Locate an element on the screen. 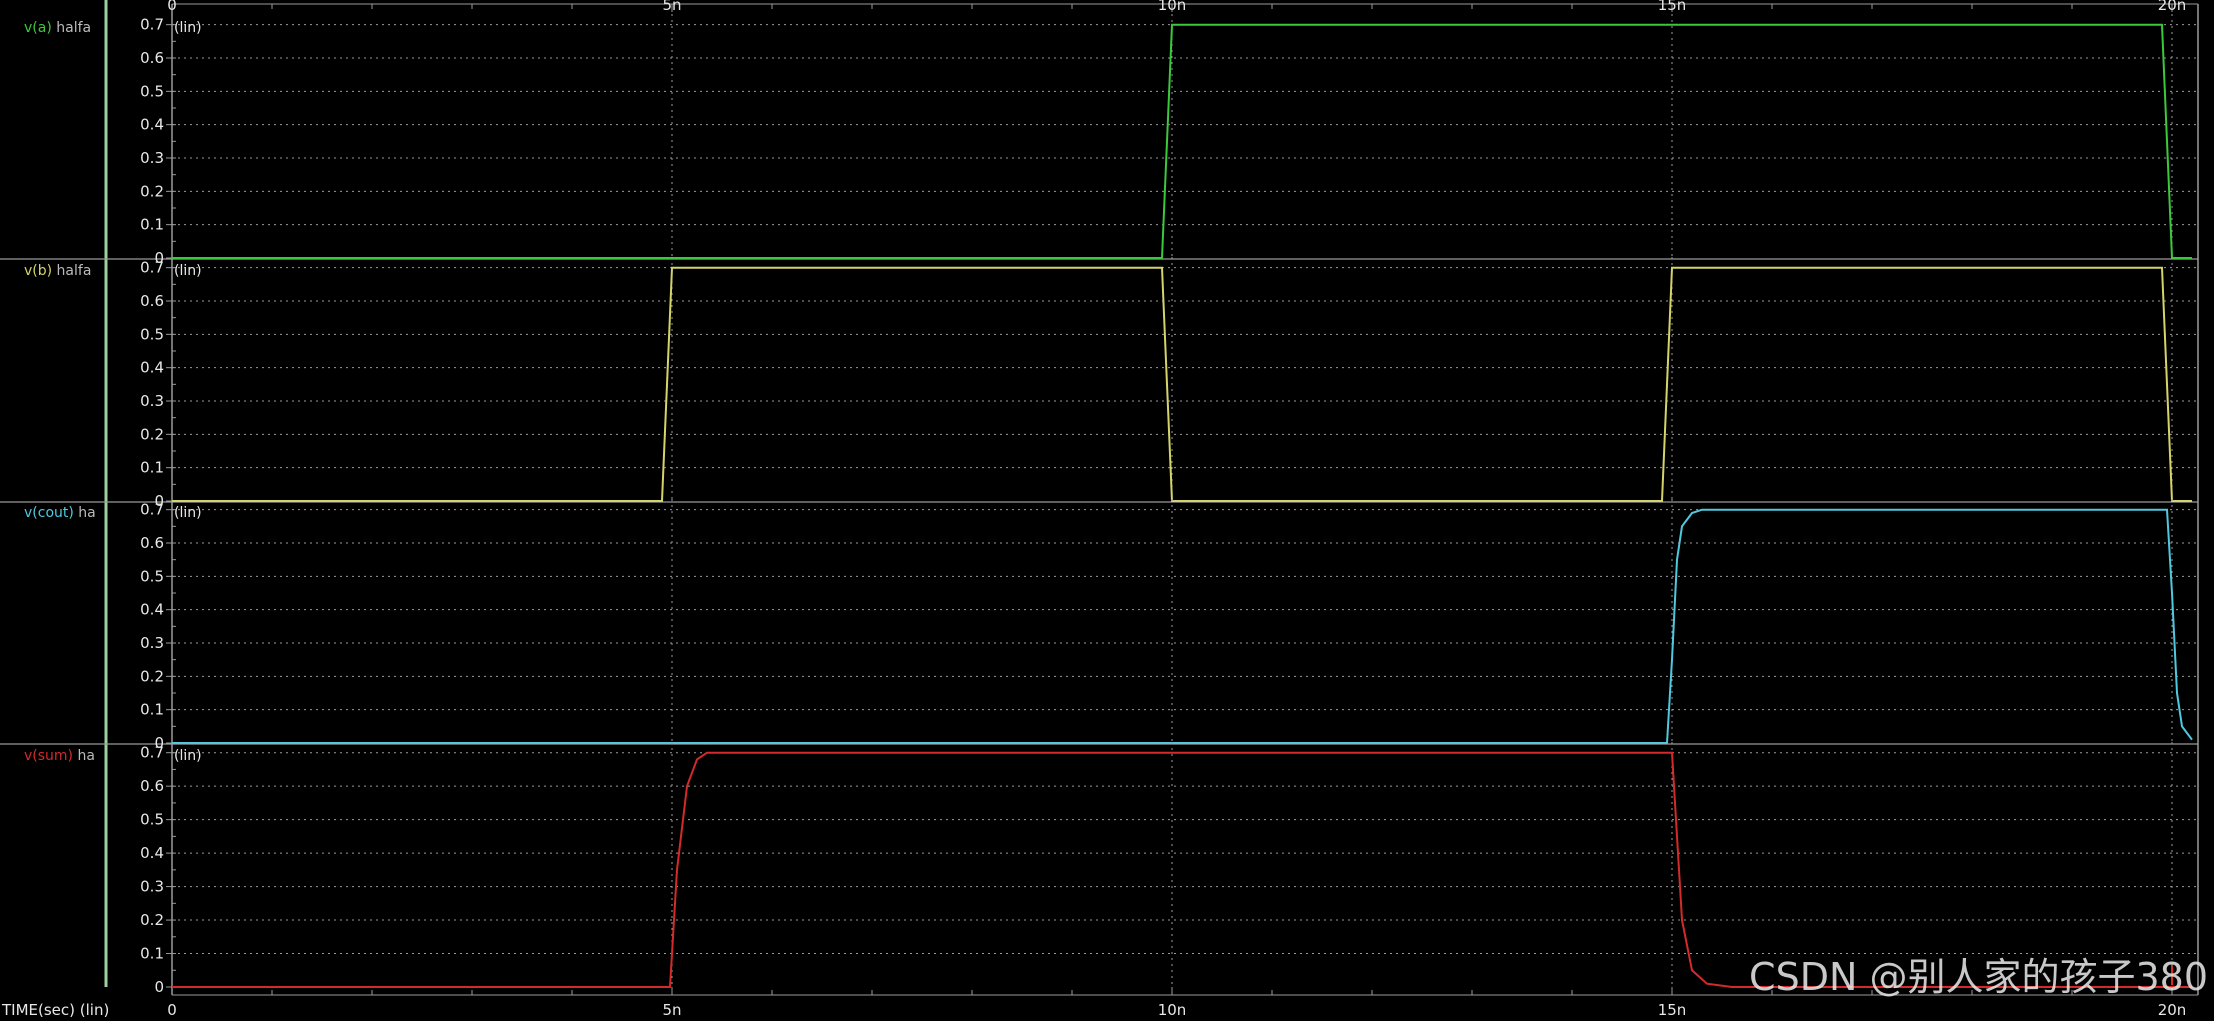 The width and height of the screenshot is (2214, 1021). top-time-tick-label: 20n is located at coordinates (2172, 7).